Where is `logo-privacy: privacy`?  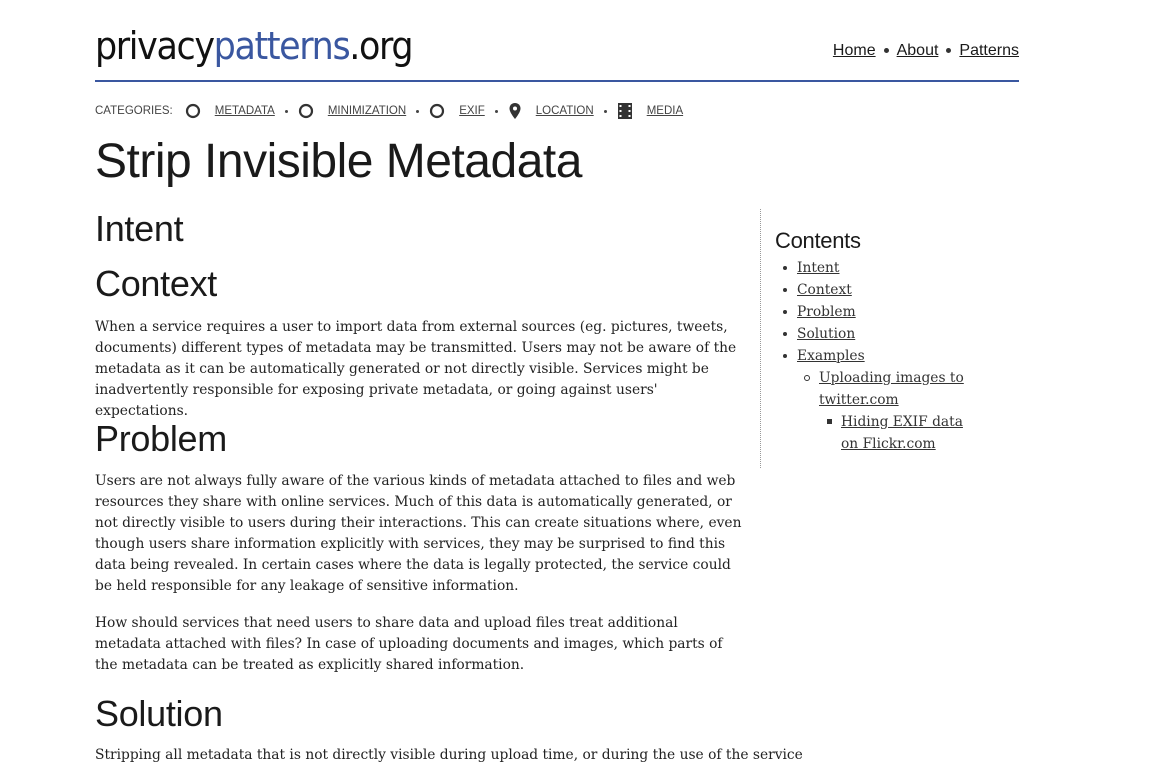 logo-privacy: privacy is located at coordinates (155, 46).